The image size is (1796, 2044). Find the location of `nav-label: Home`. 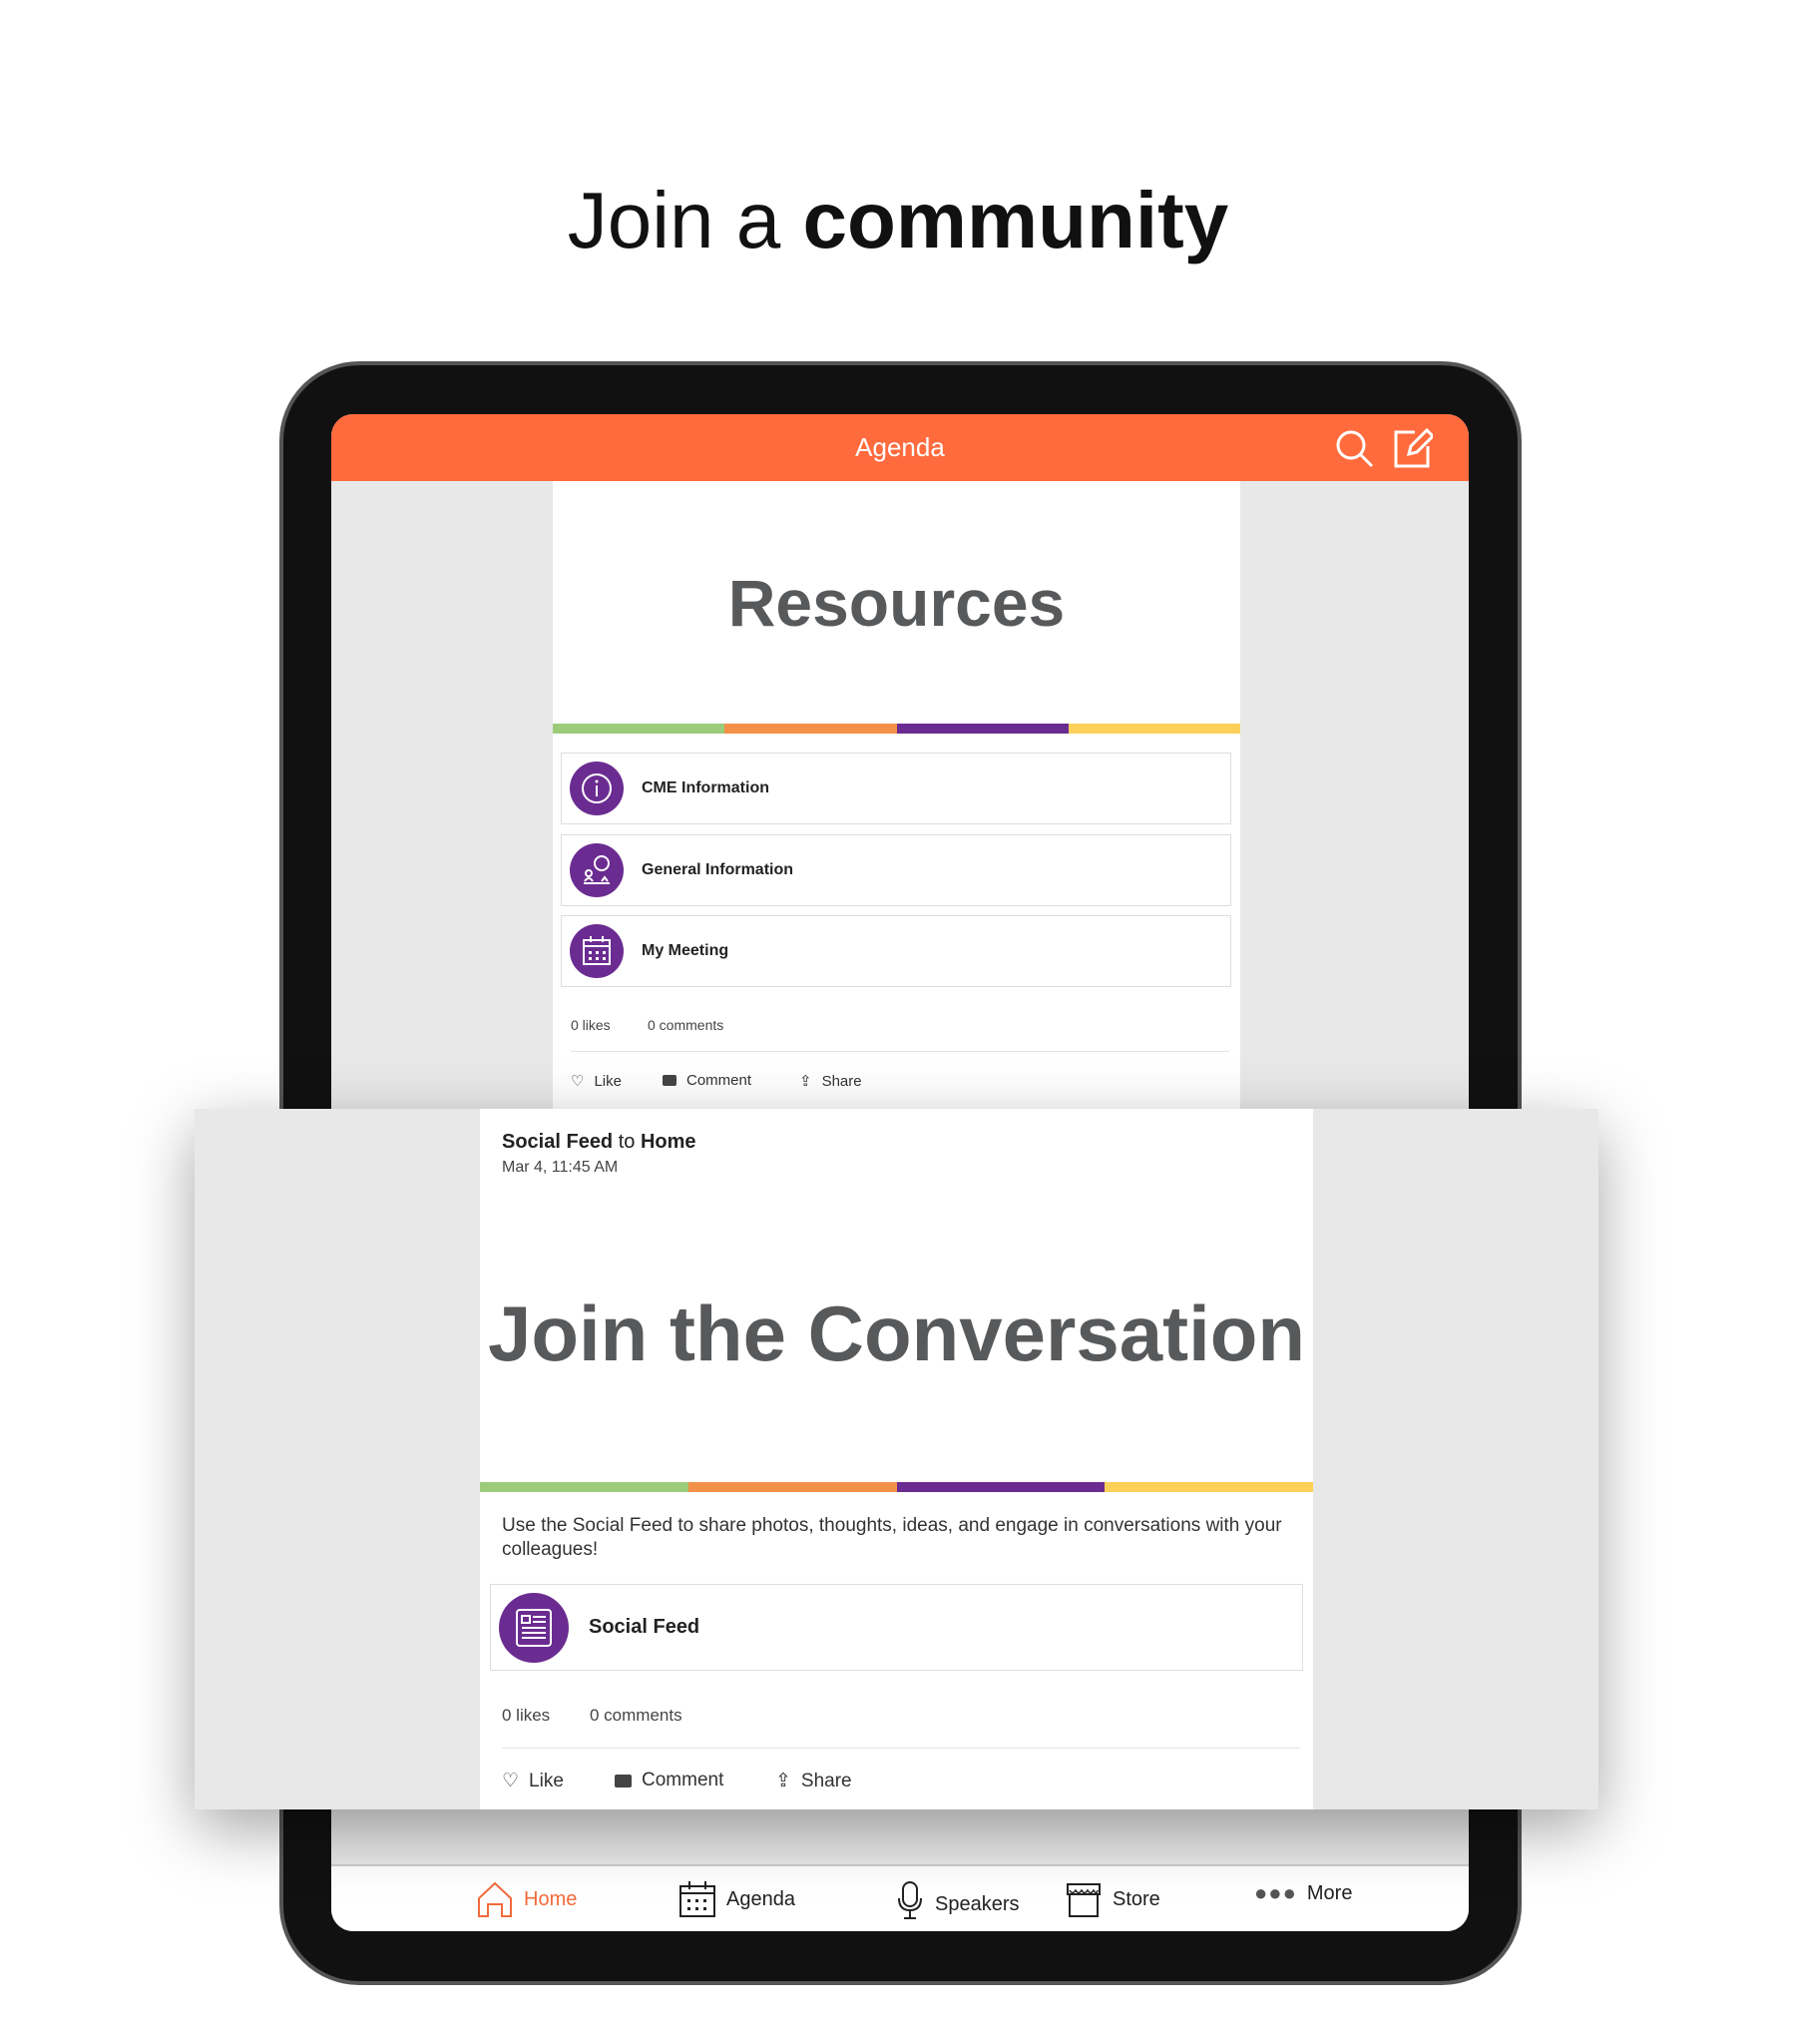

nav-label: Home is located at coordinates (551, 1898).